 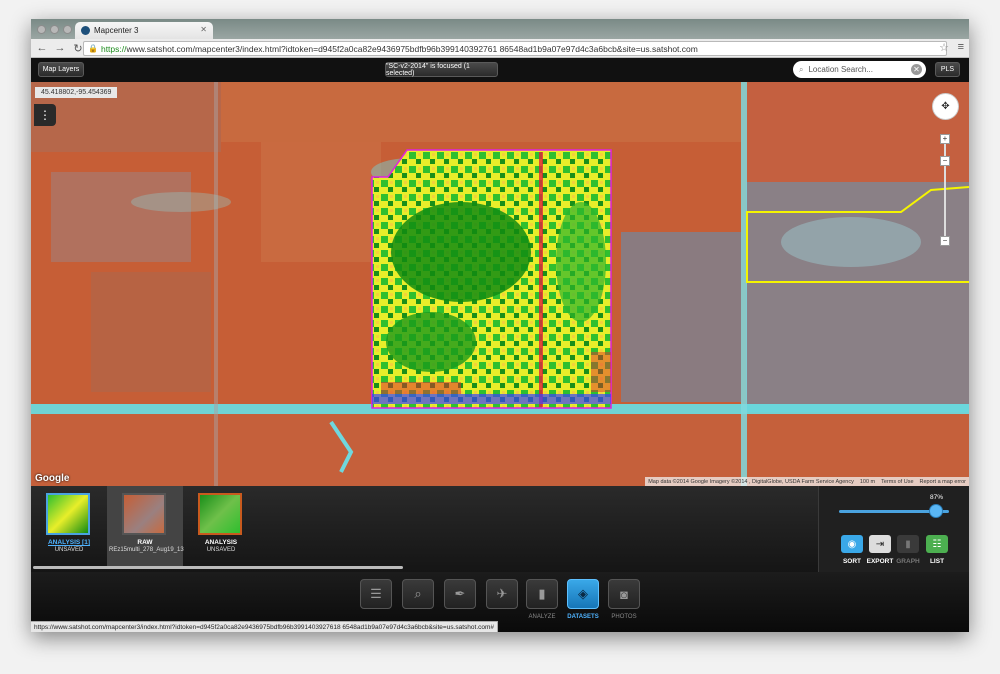 What do you see at coordinates (41, 29) in the screenshot?
I see `close-window-icon` at bounding box center [41, 29].